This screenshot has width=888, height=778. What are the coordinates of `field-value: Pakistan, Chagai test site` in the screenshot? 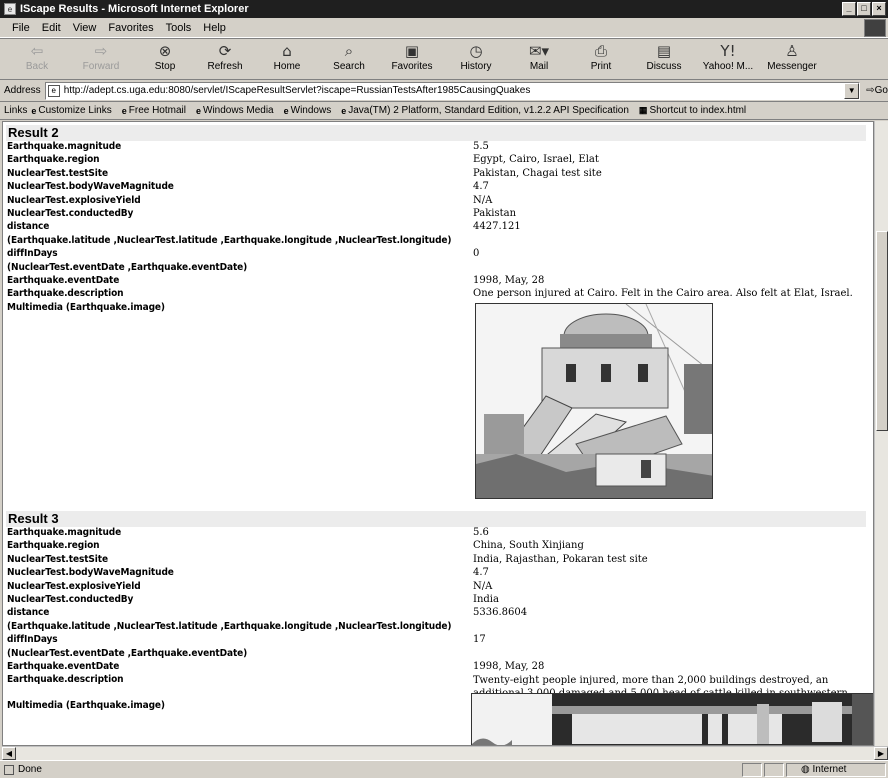 It's located at (537, 173).